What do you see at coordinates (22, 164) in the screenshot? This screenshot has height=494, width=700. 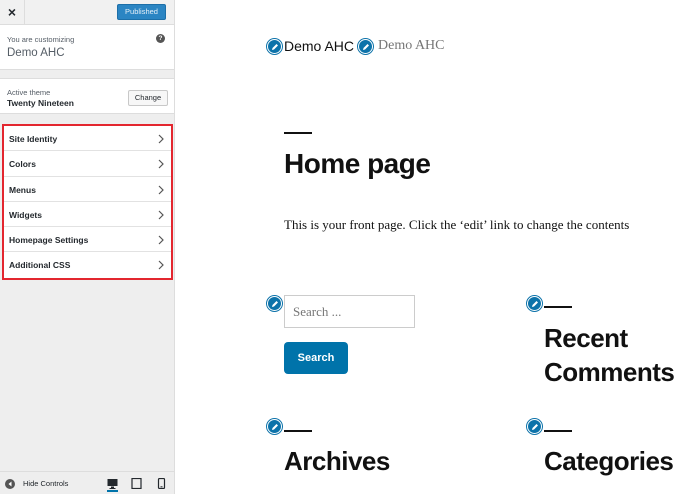 I see `section-label: Colors` at bounding box center [22, 164].